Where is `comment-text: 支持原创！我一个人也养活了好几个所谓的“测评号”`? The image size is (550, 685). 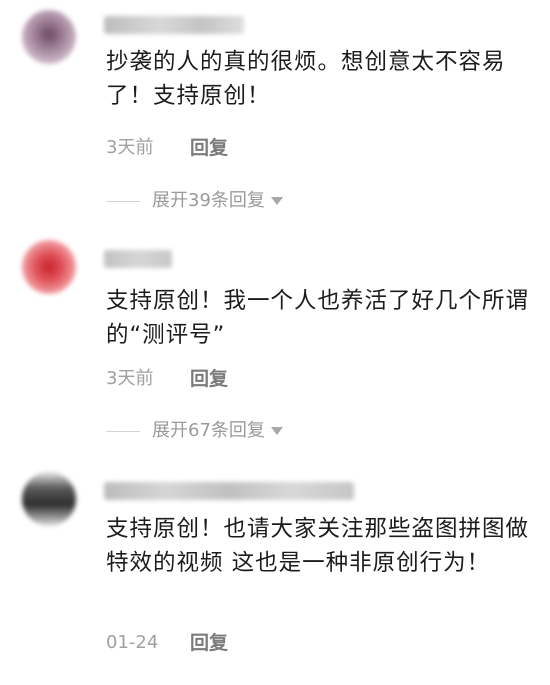
comment-text: 支持原创！我一个人也养活了好几个所谓的“测评号” is located at coordinates (318, 318).